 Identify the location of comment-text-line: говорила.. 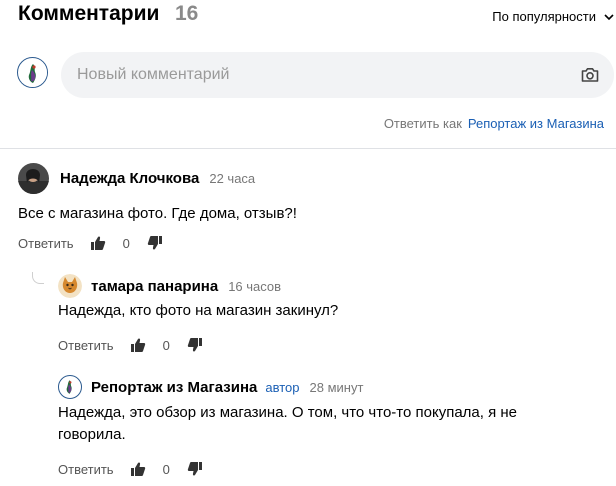
(92, 434).